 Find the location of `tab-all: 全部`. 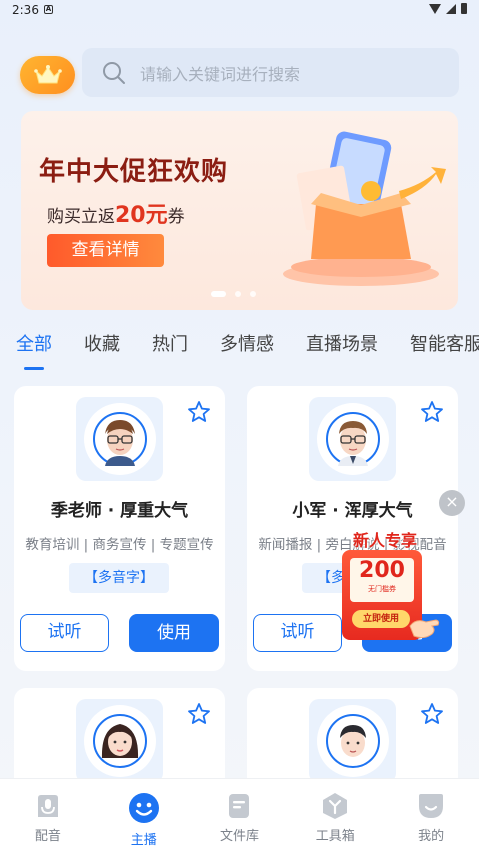

tab-all: 全部 is located at coordinates (34, 350).